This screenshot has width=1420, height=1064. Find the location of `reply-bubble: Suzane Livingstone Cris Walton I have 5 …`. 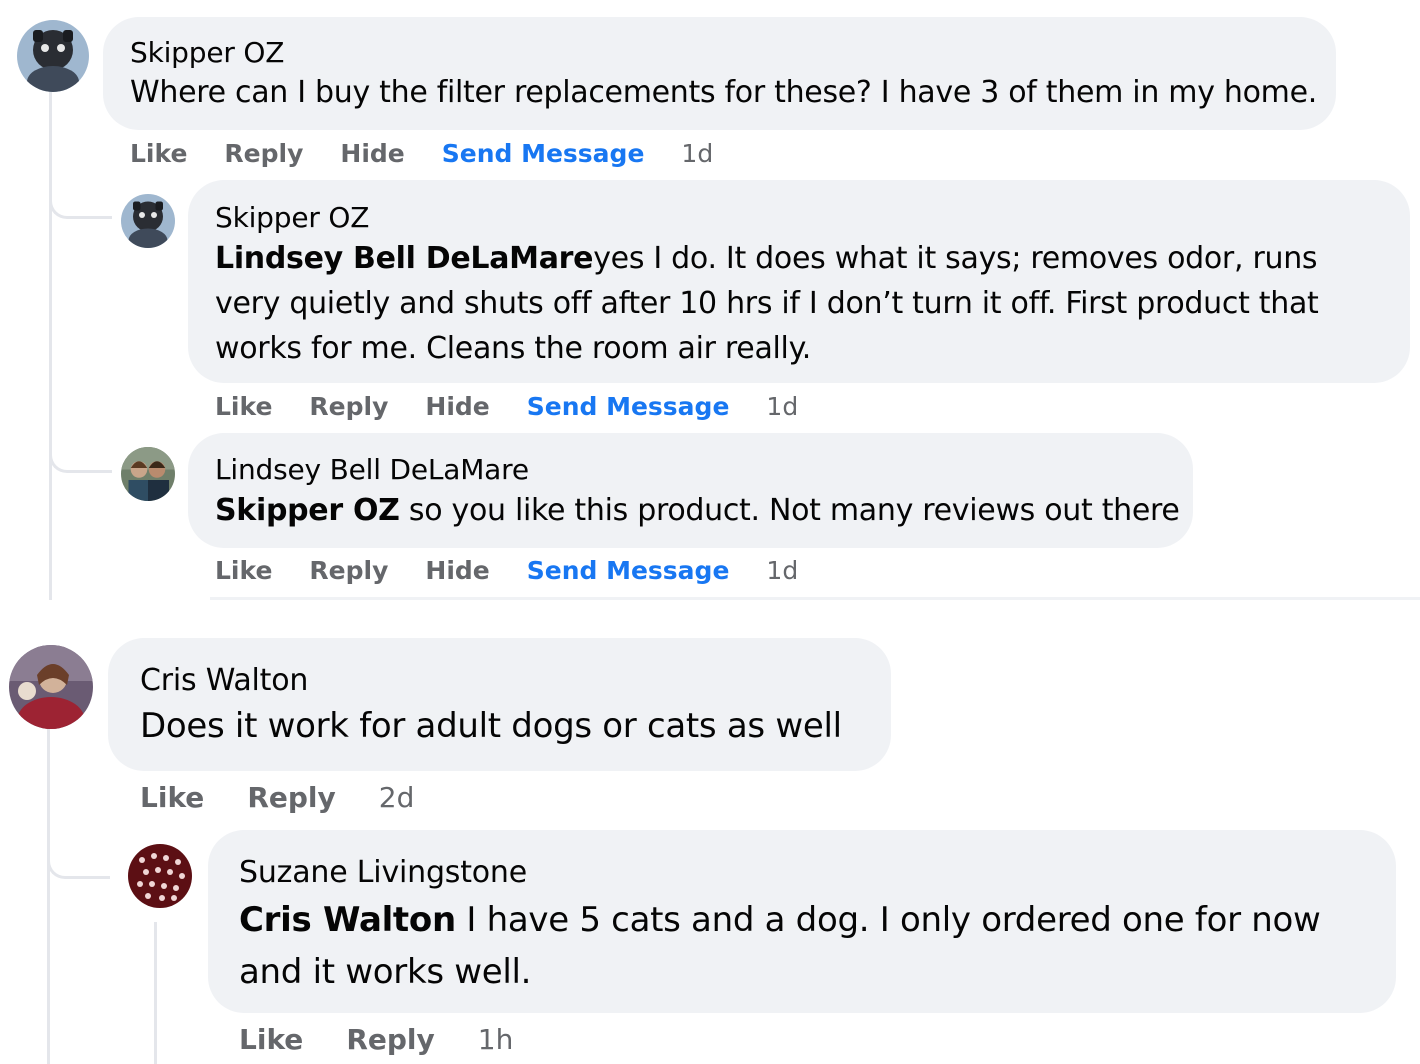

reply-bubble: Suzane Livingstone Cris Walton I have 5 … is located at coordinates (802, 921).